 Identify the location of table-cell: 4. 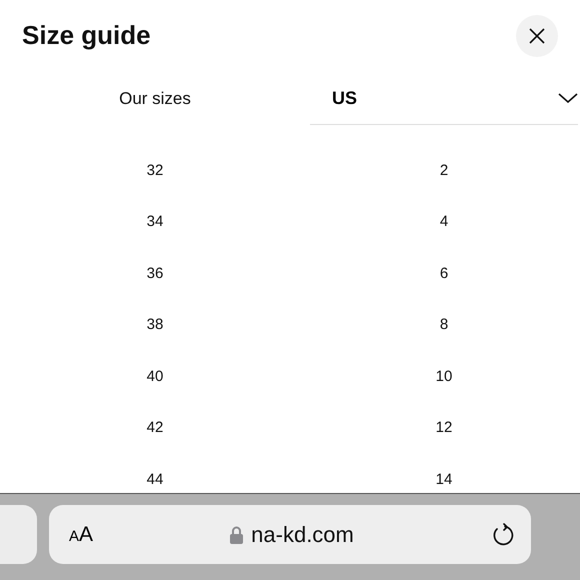
(444, 221).